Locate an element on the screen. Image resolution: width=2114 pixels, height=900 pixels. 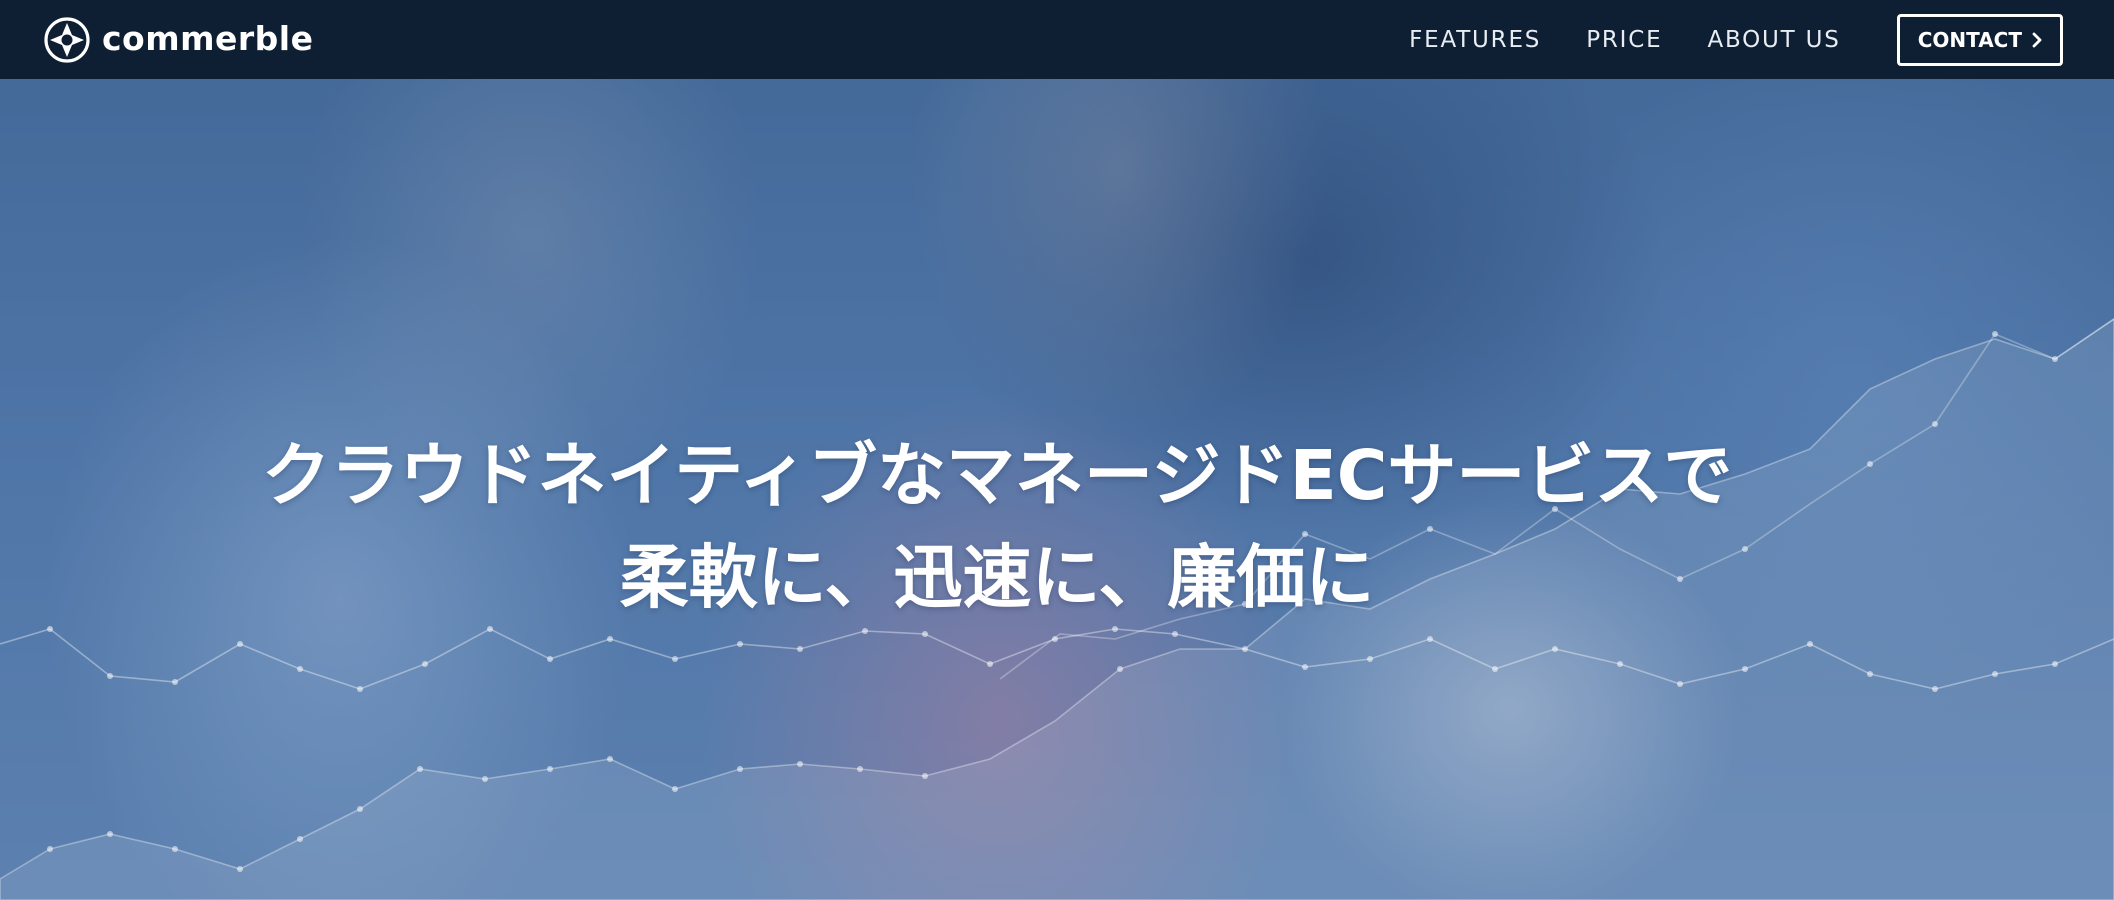
logo-link: commerble is located at coordinates (179, 39).